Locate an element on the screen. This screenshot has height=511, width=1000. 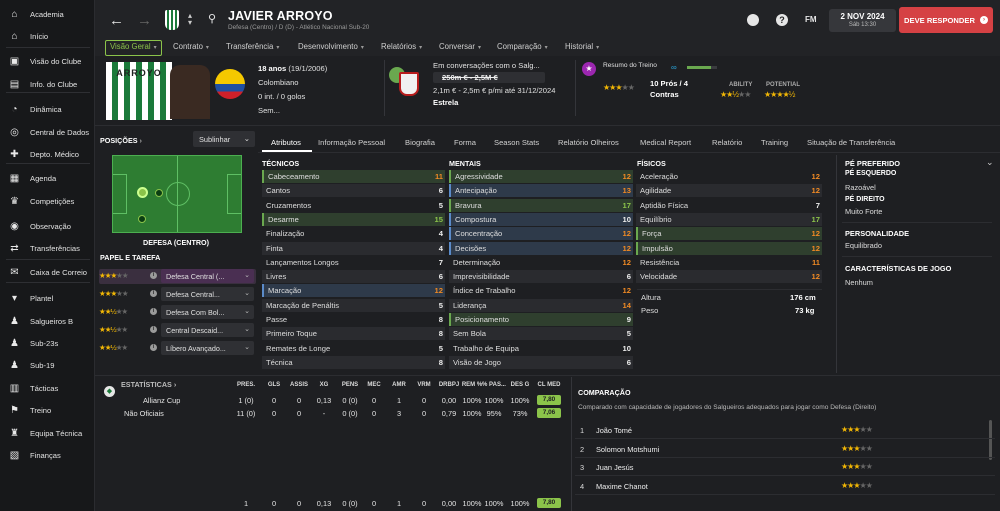
back-arrow-icon: ← is located at coordinates (116, 20).